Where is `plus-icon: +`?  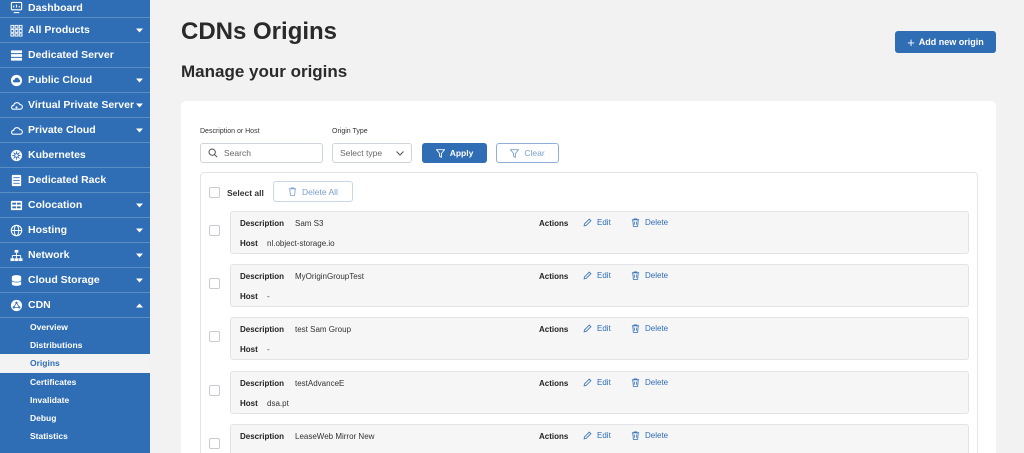
plus-icon: + is located at coordinates (911, 42).